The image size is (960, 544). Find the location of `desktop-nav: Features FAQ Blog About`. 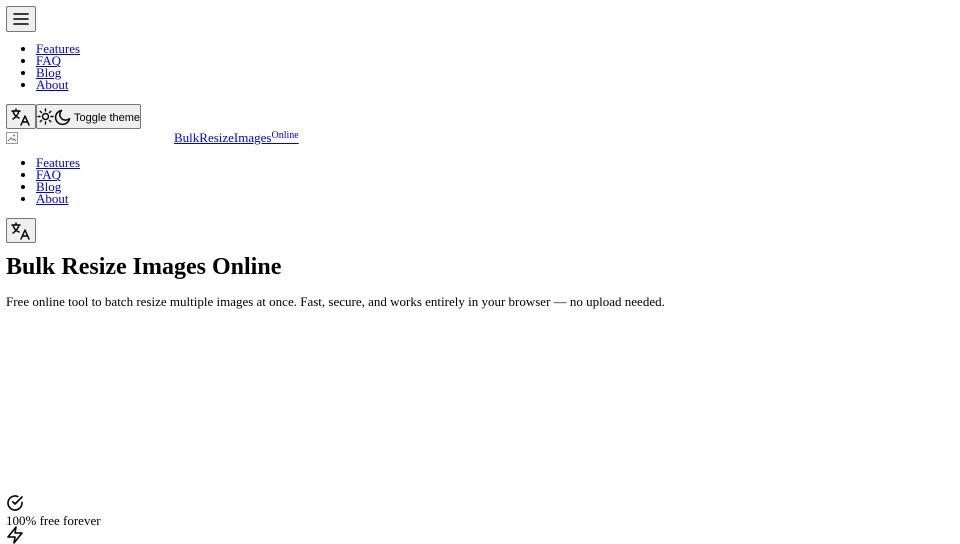

desktop-nav: Features FAQ Blog About is located at coordinates (480, 181).